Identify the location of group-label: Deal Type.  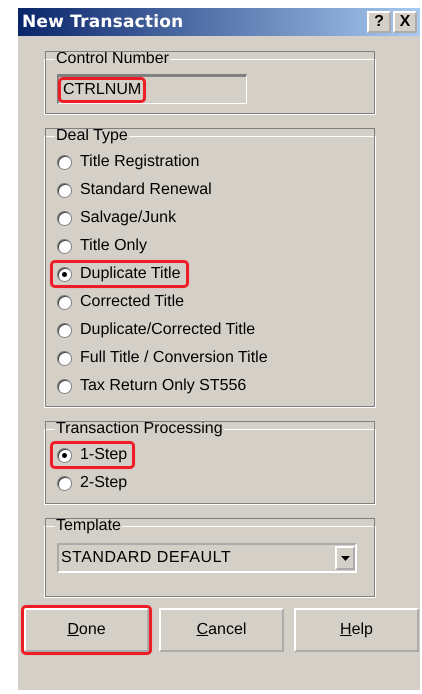
(92, 136).